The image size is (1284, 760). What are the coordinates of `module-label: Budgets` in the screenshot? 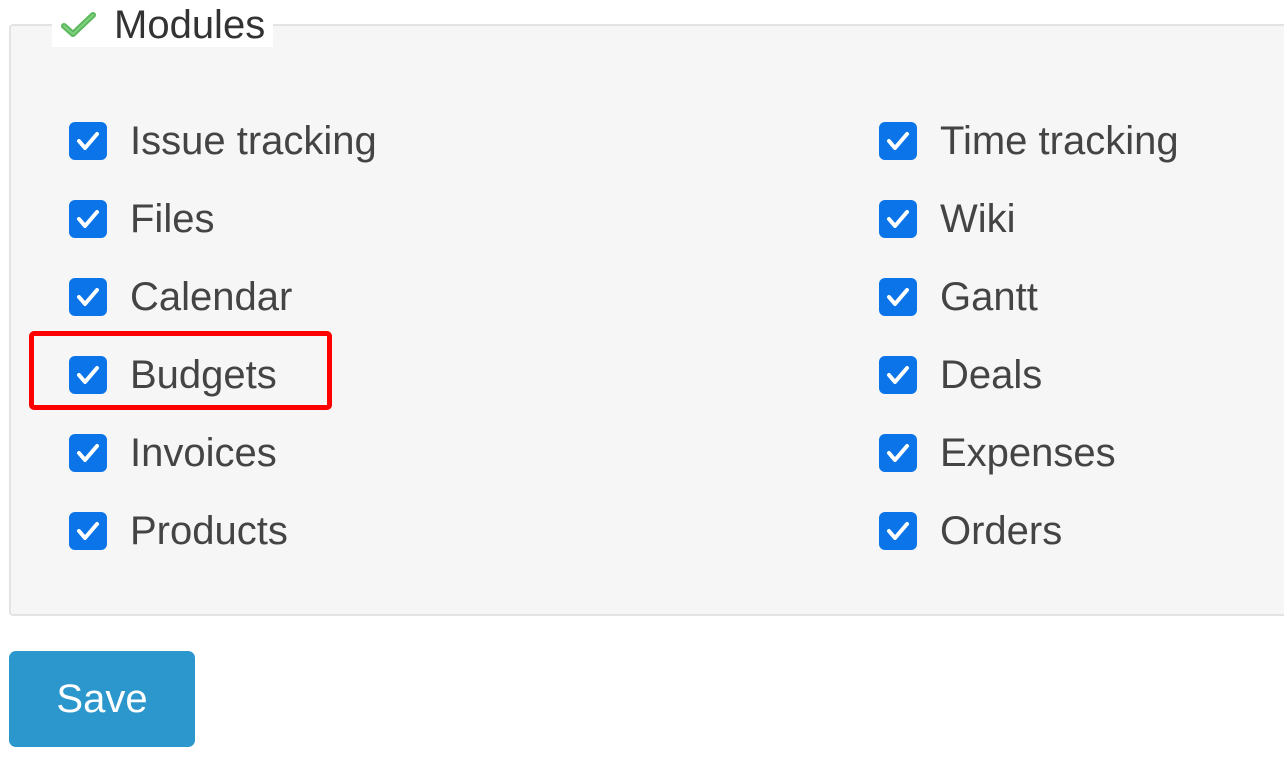 It's located at (203, 374).